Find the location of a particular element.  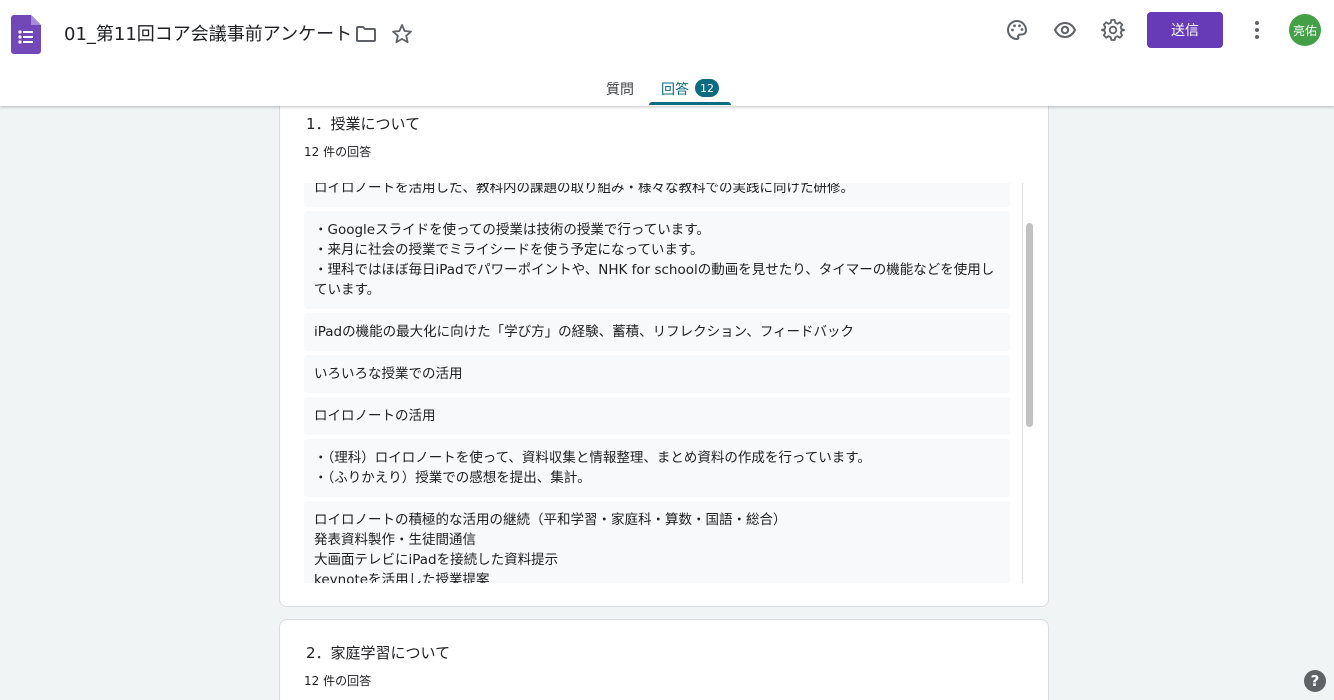

tab-responses: 回答 12 is located at coordinates (690, 89).